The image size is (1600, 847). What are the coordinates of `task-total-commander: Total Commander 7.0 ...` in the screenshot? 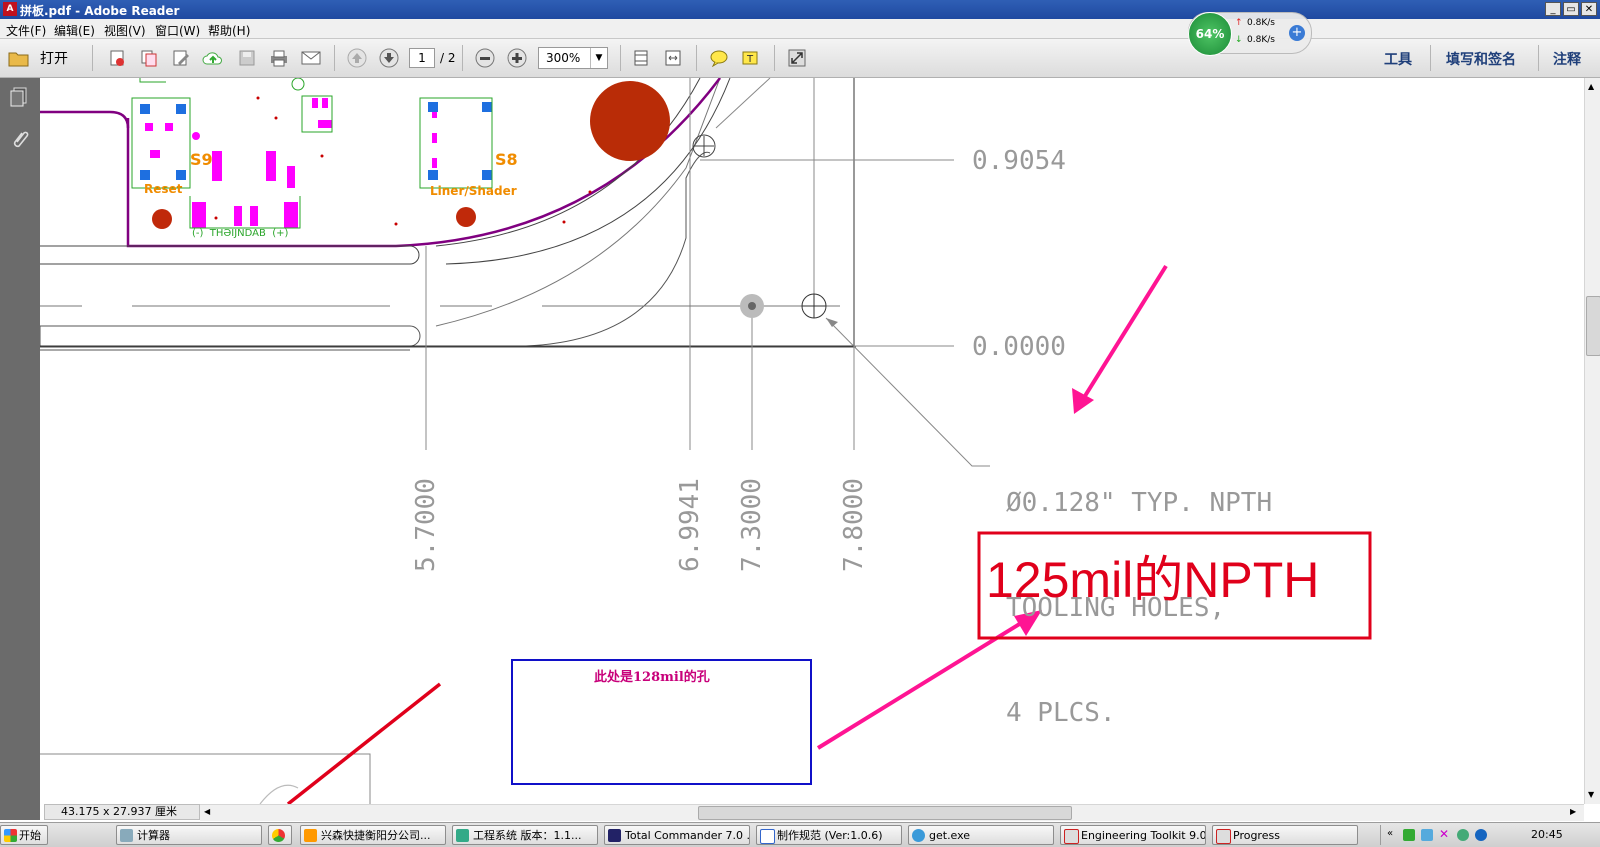 It's located at (677, 835).